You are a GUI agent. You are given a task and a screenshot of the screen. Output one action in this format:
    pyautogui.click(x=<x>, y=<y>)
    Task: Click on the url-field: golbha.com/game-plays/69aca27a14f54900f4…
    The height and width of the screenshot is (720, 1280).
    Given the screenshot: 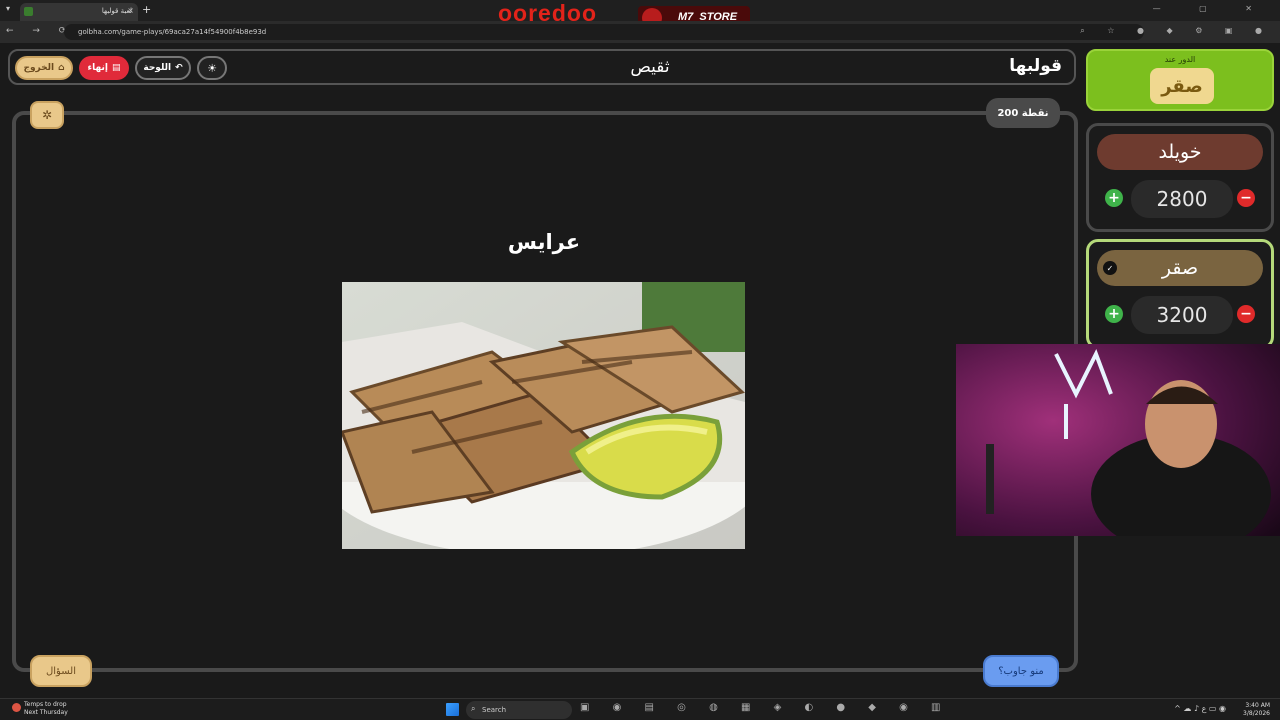 What is the action you would take?
    pyautogui.click(x=604, y=32)
    